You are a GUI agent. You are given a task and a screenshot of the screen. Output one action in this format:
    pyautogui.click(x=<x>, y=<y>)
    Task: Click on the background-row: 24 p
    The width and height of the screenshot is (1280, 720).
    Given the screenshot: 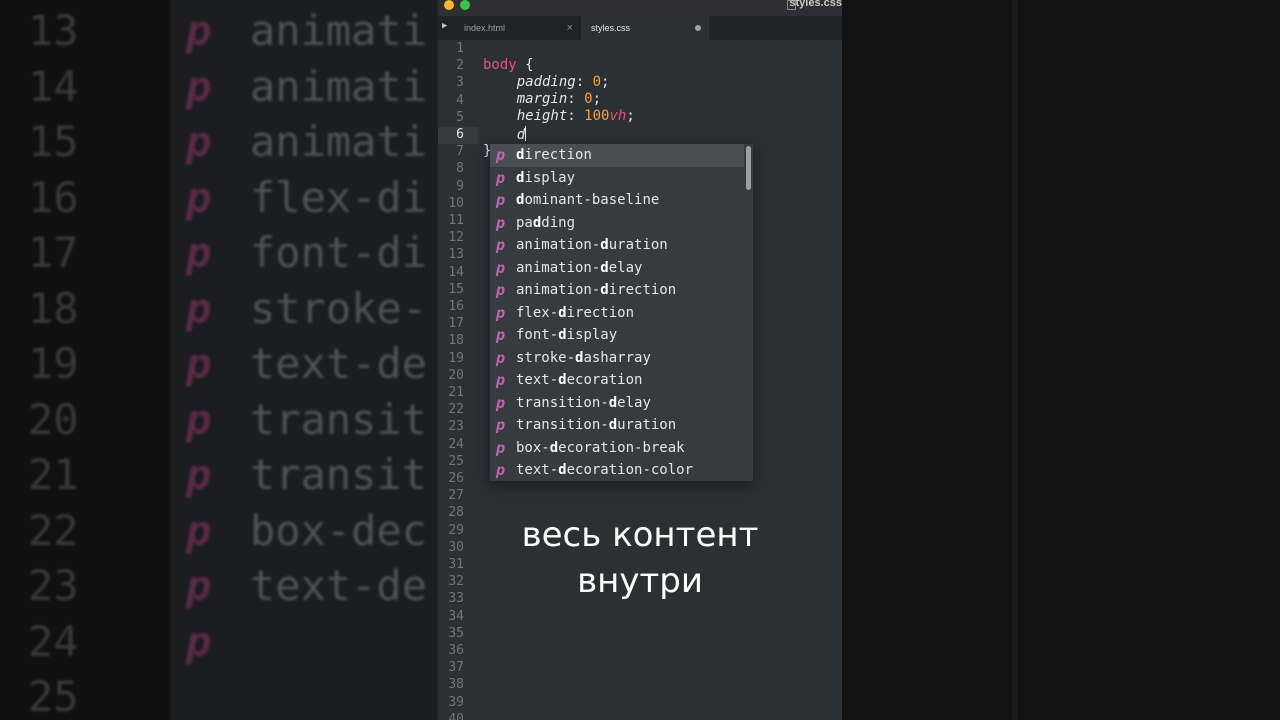 What is the action you would take?
    pyautogui.click(x=219, y=645)
    